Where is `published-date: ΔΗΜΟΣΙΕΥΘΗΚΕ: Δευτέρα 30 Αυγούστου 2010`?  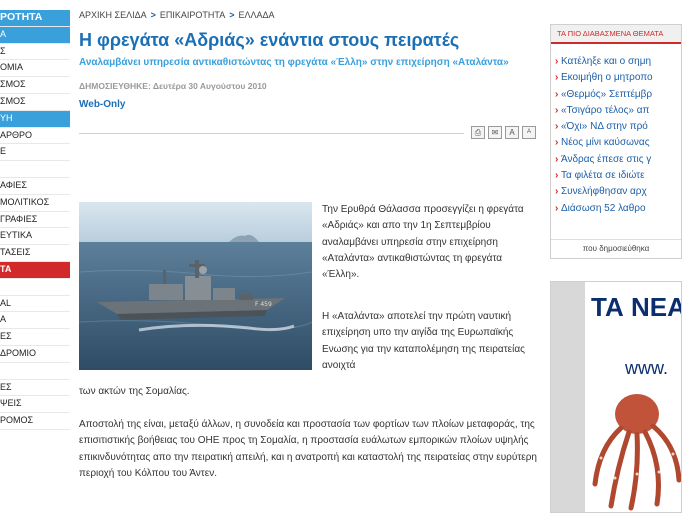
published-date: ΔΗΜΟΣΙΕΥΘΗΚΕ: Δευτέρα 30 Αυγούστου 2010 is located at coordinates (173, 86).